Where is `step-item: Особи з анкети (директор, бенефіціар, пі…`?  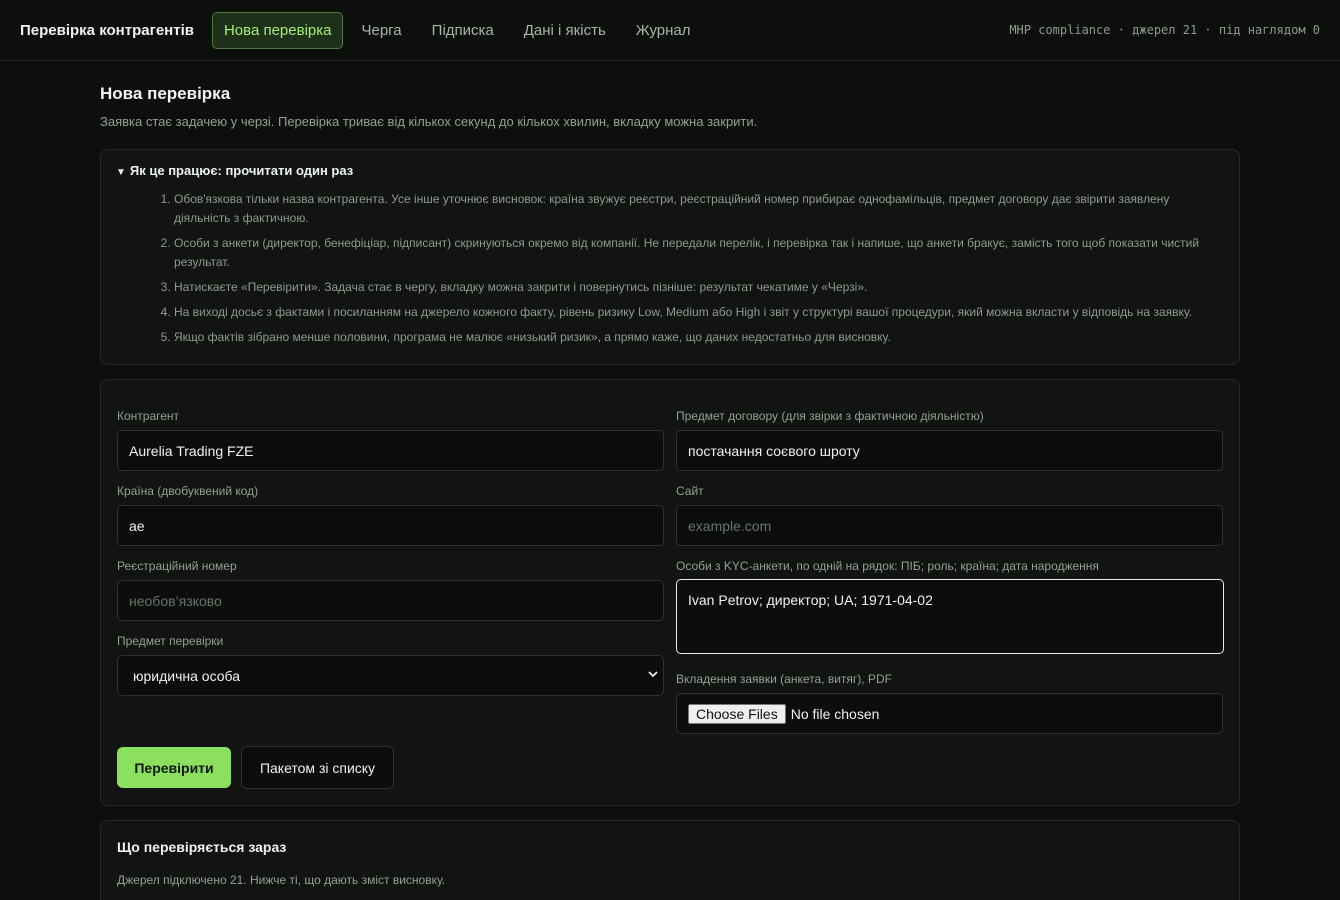 step-item: Особи з анкети (директор, бенефіціар, пі… is located at coordinates (695, 253).